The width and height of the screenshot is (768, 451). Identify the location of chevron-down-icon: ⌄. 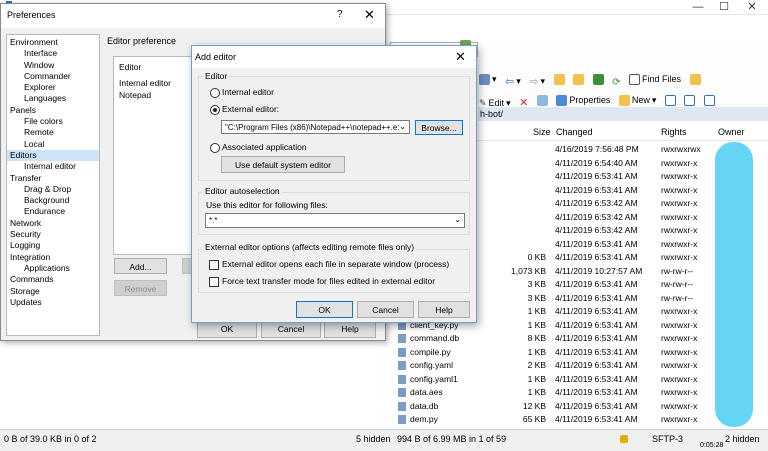
(402, 126).